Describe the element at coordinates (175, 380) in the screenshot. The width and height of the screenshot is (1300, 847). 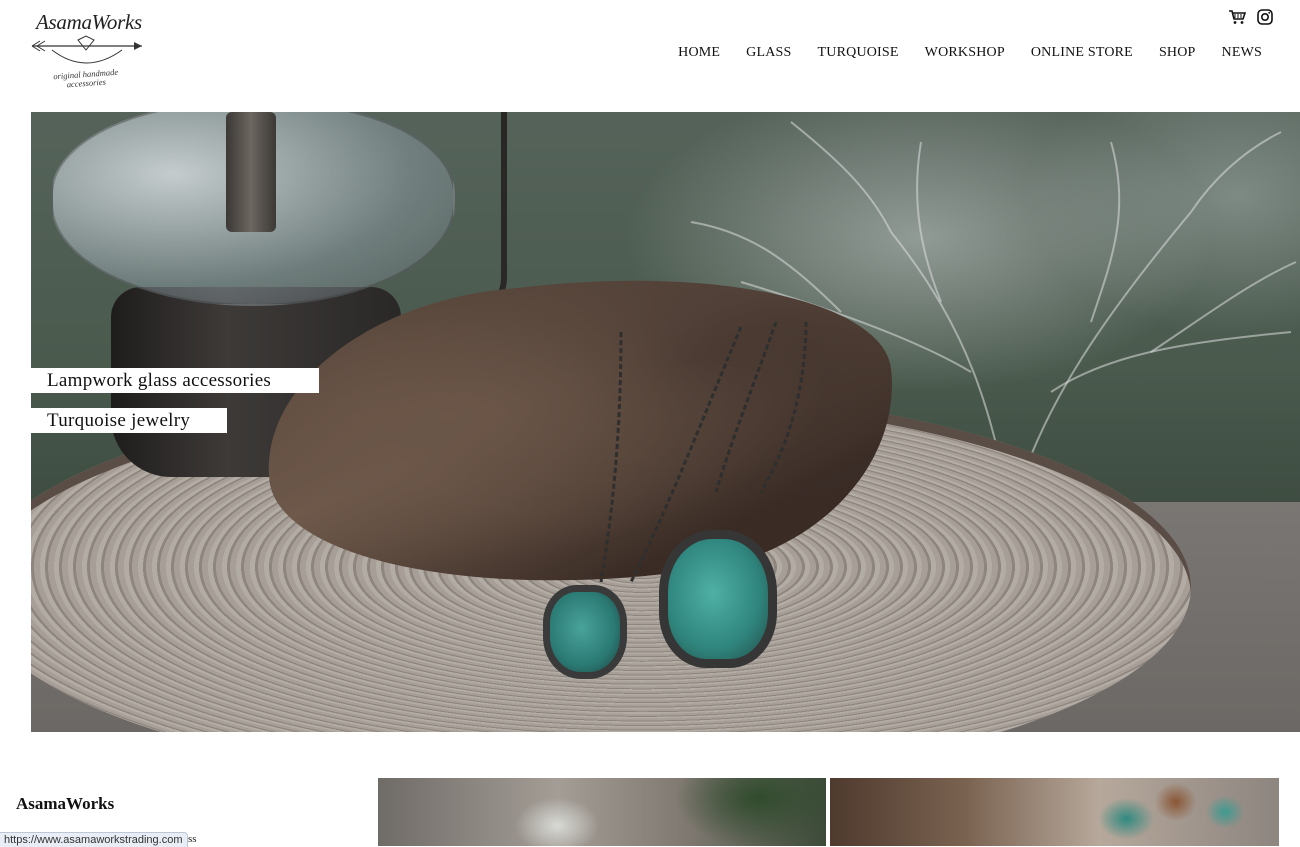
I see `caption-lampwork-glass: Lampwork glass accessories` at that location.